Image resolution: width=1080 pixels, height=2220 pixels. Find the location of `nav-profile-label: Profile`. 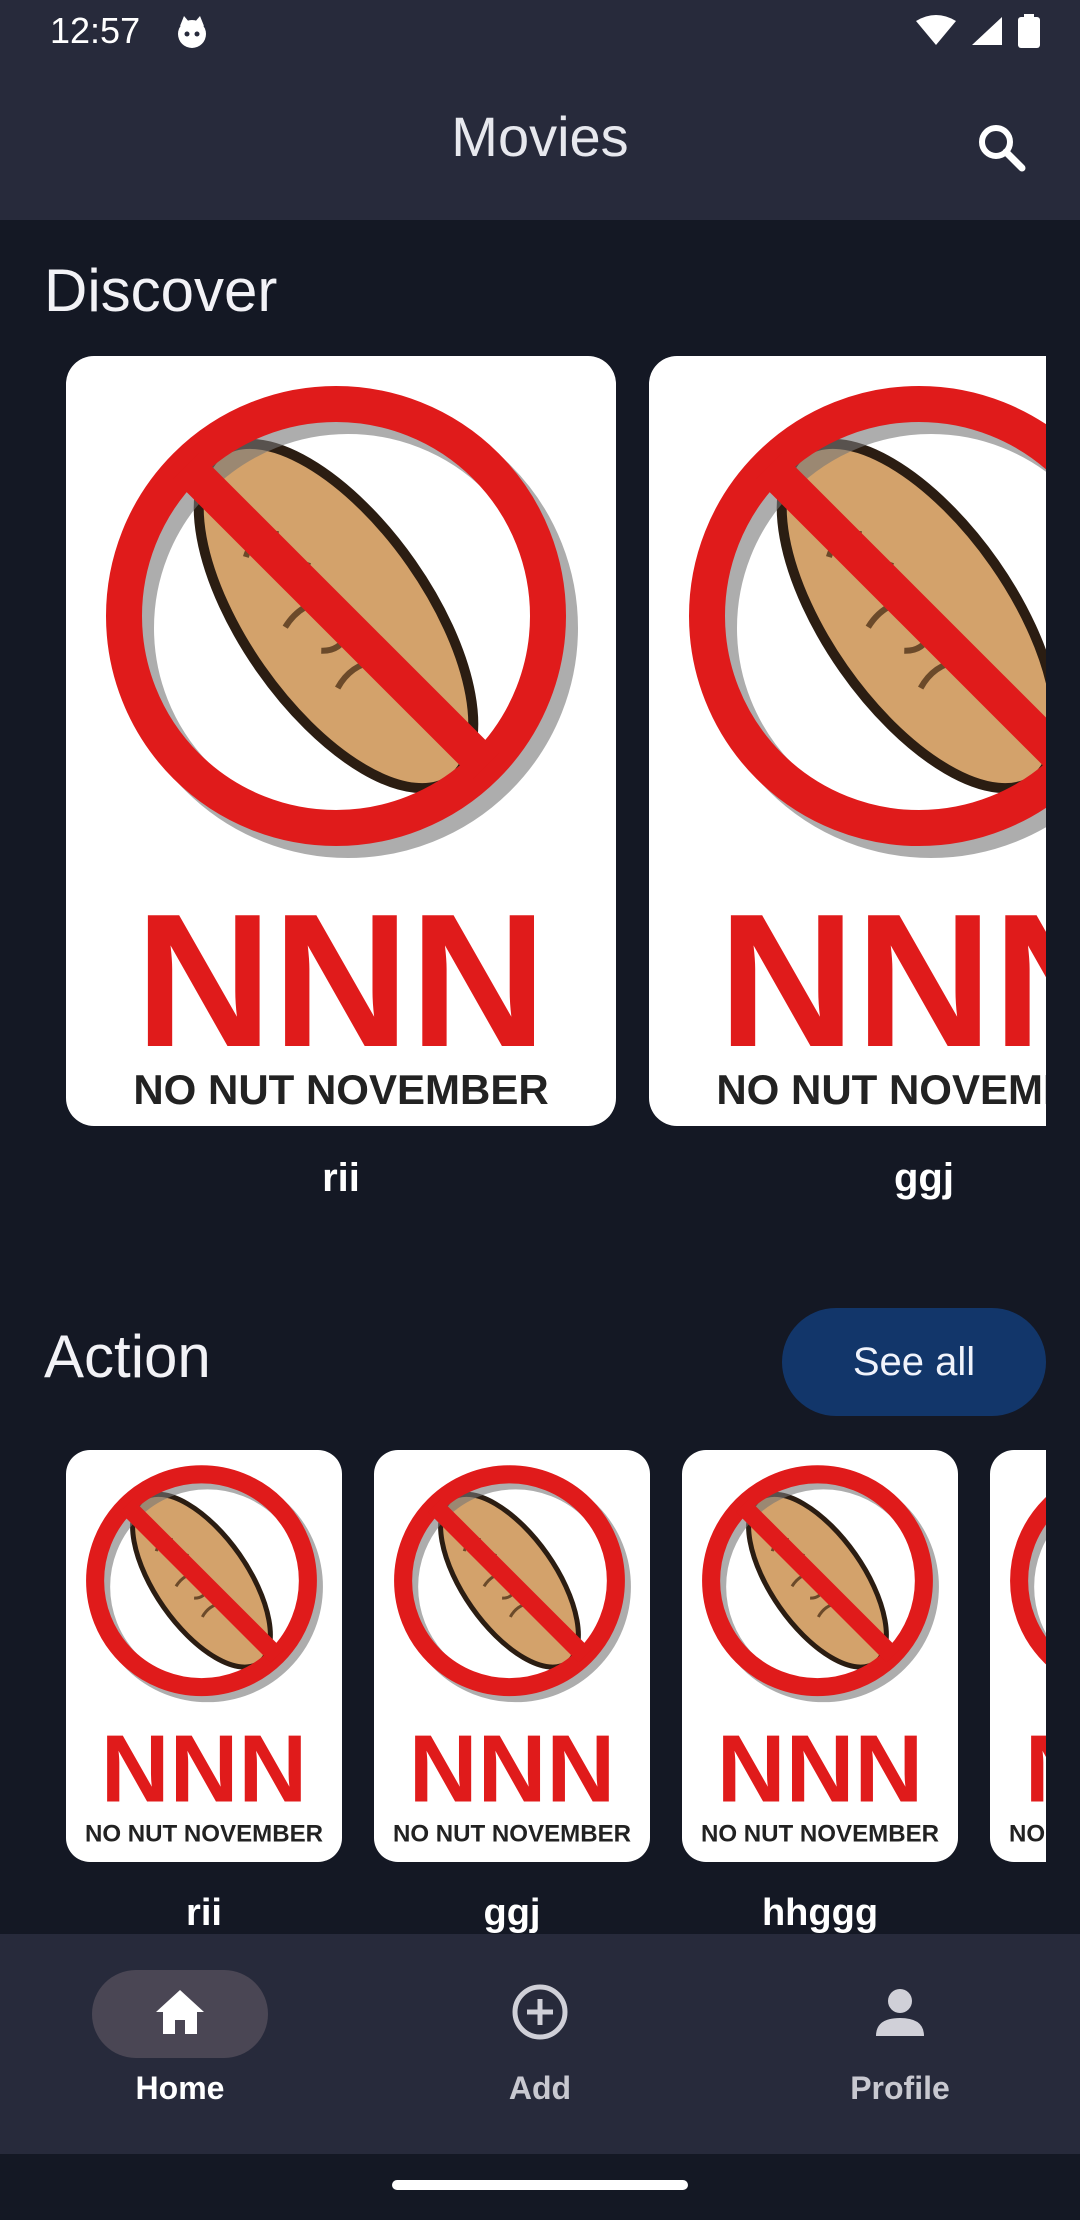

nav-profile-label: Profile is located at coordinates (900, 2088).